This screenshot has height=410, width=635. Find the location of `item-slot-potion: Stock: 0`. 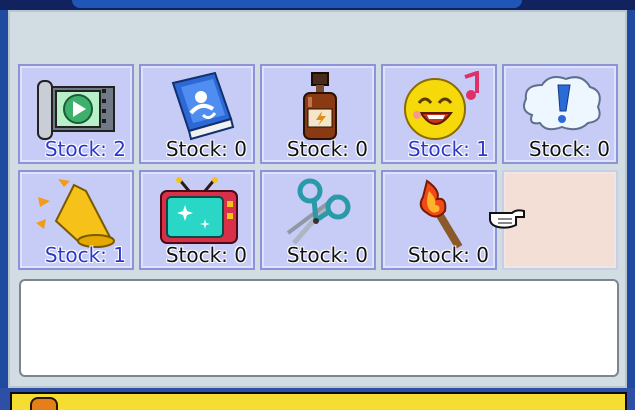

item-slot-potion: Stock: 0 is located at coordinates (318, 114).